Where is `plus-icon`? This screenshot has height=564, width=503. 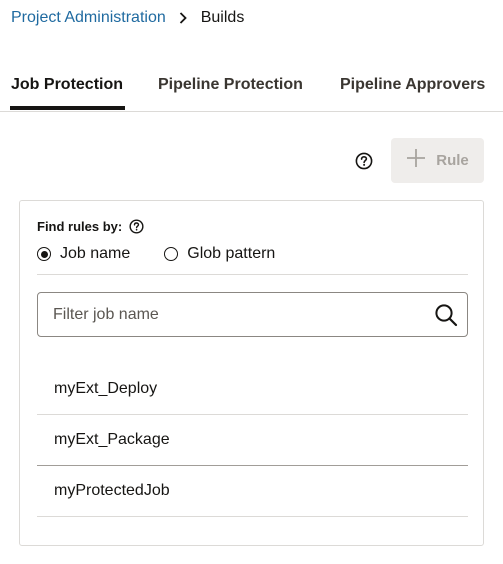 plus-icon is located at coordinates (416, 159).